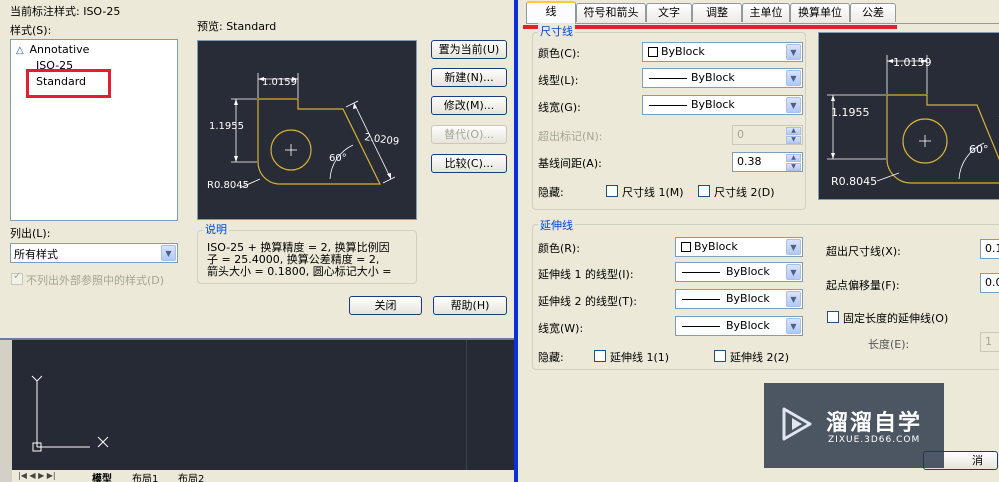  What do you see at coordinates (854, 181) in the screenshot?
I see `right-dim-radius-text: R0.8045` at bounding box center [854, 181].